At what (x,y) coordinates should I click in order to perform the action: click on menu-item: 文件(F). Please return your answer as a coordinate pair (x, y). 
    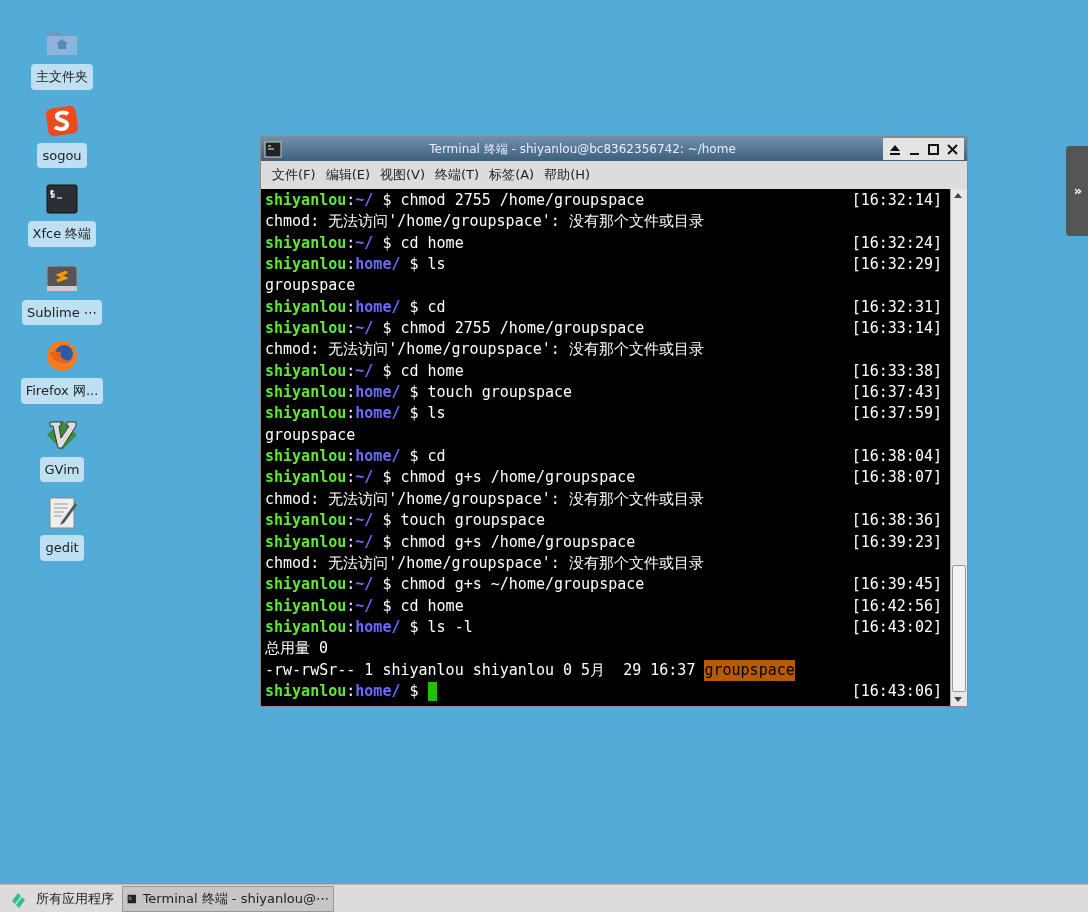
    Looking at the image, I should click on (294, 175).